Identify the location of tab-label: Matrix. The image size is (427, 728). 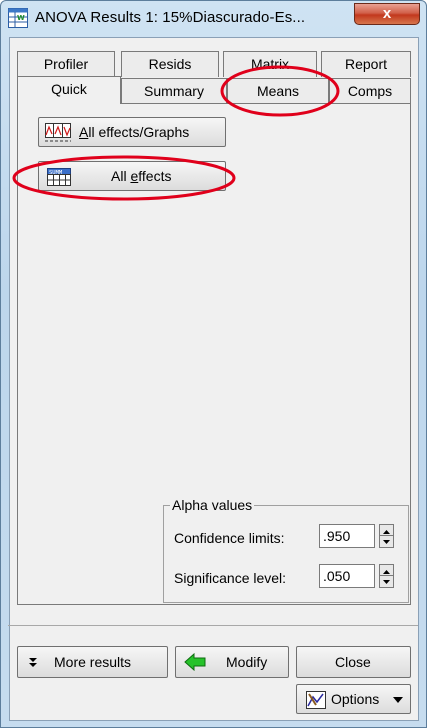
(270, 64).